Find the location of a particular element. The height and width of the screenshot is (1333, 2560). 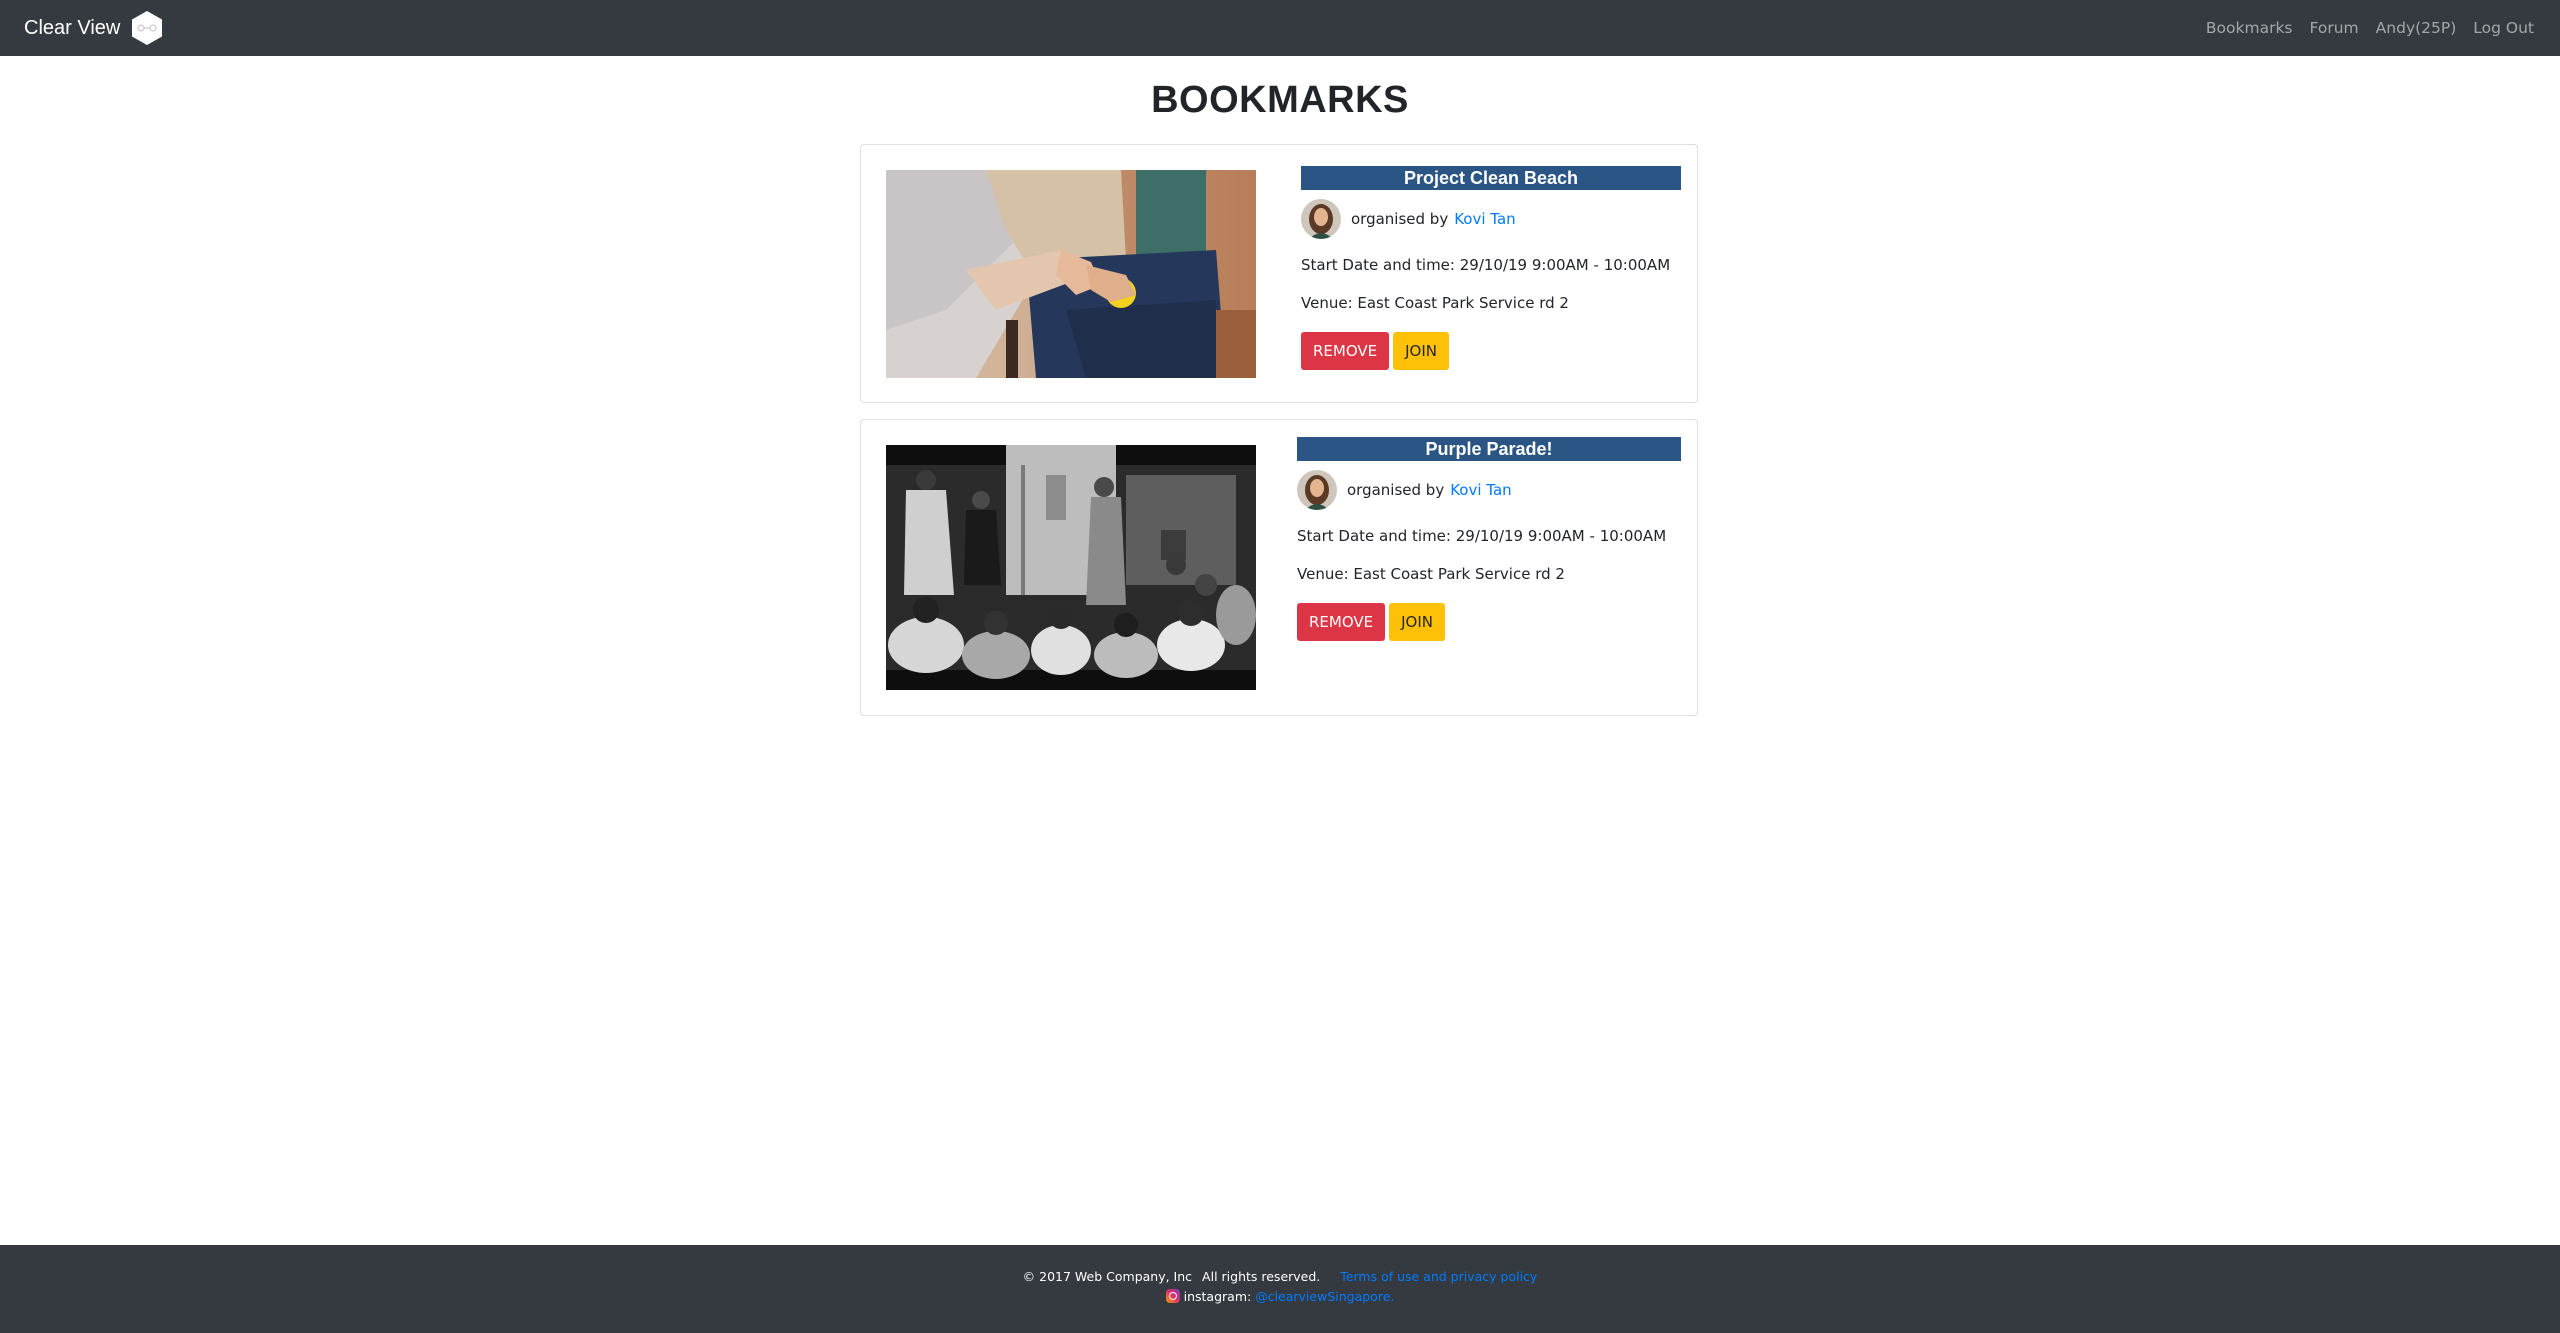

instagram-label: instagram: is located at coordinates (1217, 1296).